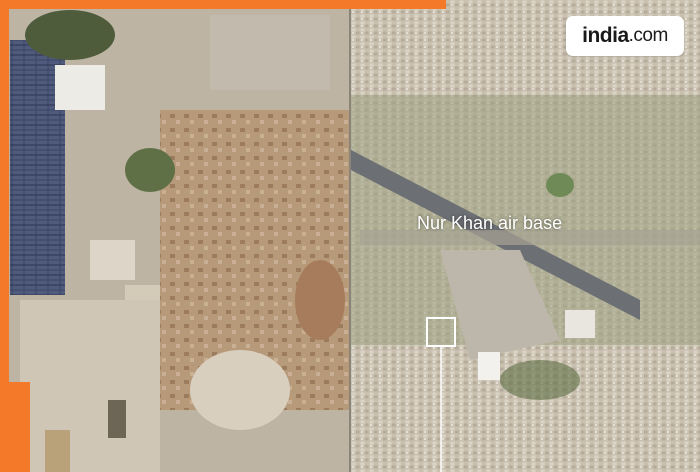 This screenshot has height=472, width=700. I want to click on white-building, so click(80, 87).